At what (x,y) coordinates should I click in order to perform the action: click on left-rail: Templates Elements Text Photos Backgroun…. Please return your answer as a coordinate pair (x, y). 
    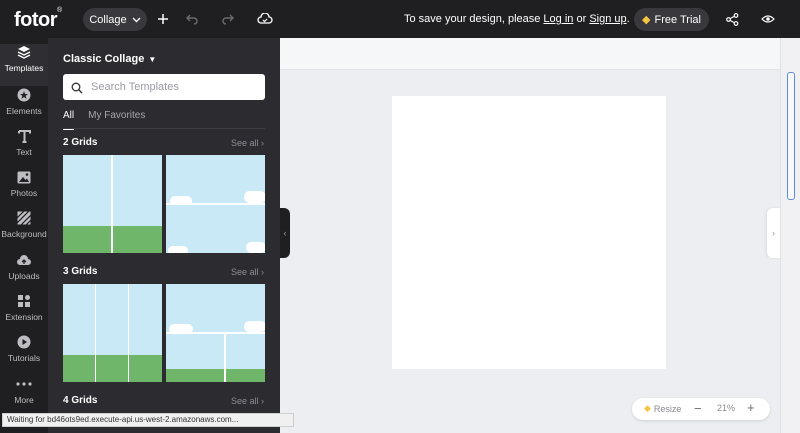
    Looking at the image, I should click on (24, 235).